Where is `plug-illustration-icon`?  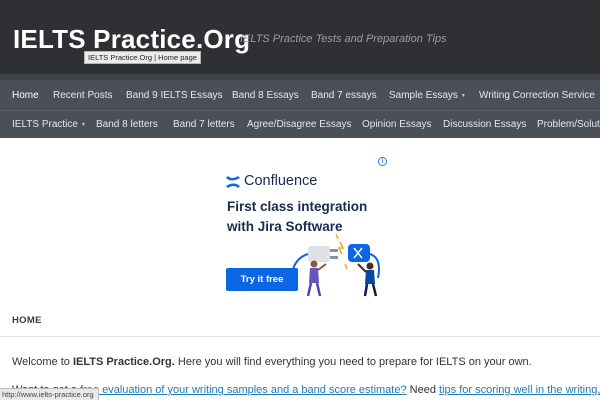 plug-illustration-icon is located at coordinates (335, 265).